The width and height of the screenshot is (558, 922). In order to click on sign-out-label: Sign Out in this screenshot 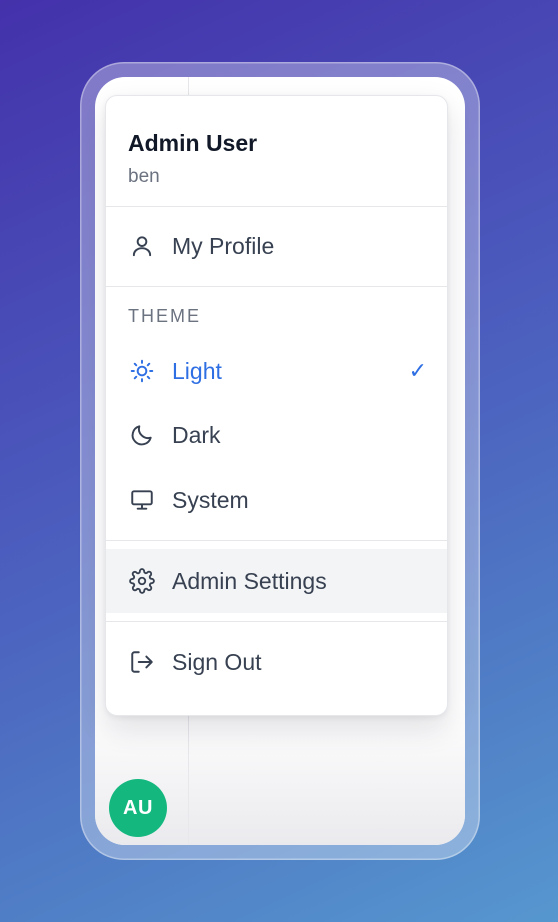, I will do `click(217, 661)`.